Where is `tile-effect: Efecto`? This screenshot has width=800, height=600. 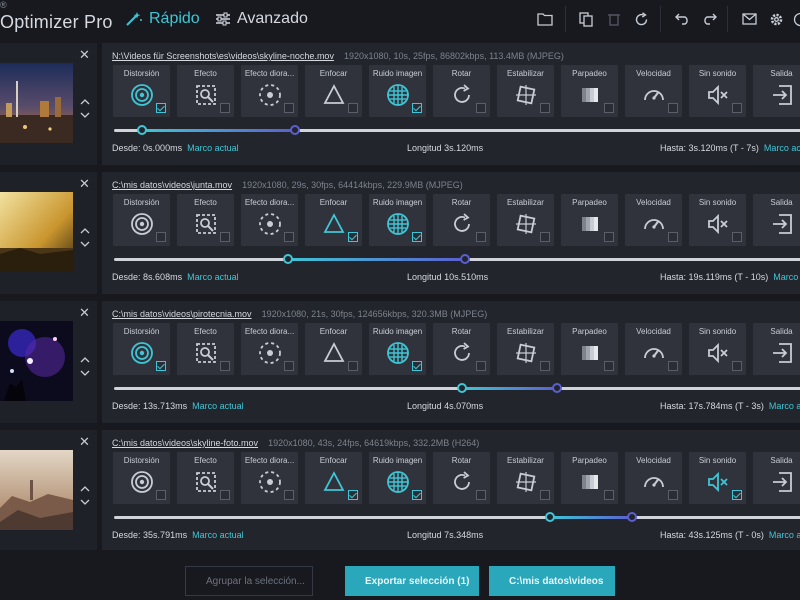 tile-effect: Efecto is located at coordinates (205, 478).